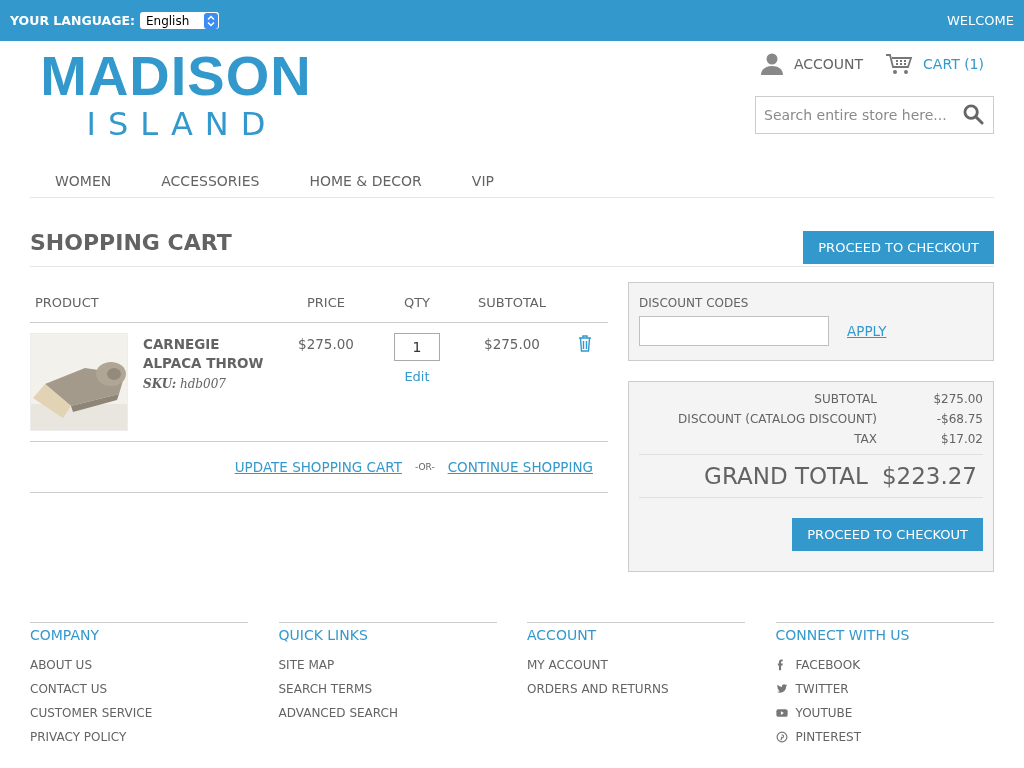 Image resolution: width=1024 pixels, height=768 pixels. I want to click on total-value: -$68.75, so click(959, 419).